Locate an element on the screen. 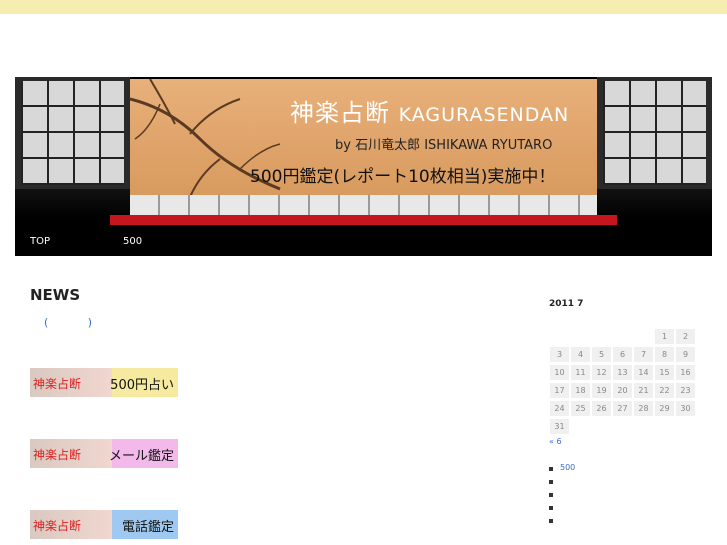 This screenshot has height=545, width=727. sidebar-list-item: 500 is located at coordinates (562, 469).